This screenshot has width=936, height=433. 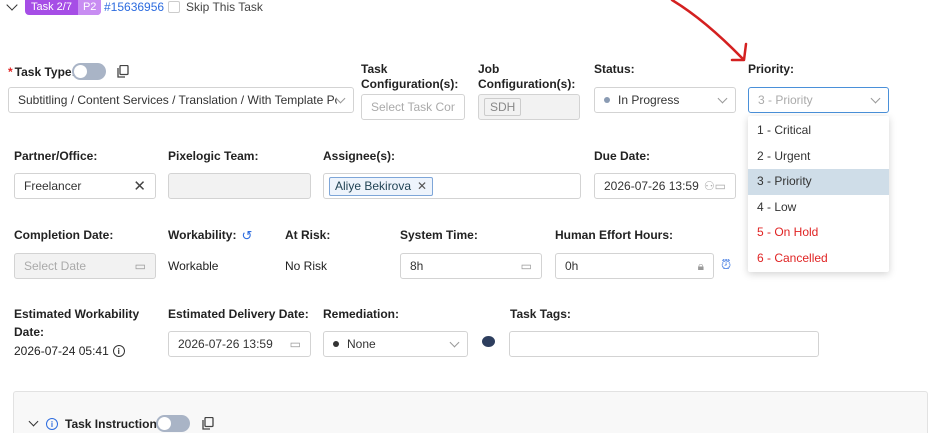 What do you see at coordinates (225, 344) in the screenshot?
I see `est-delivery-value: 2026-07-26 13:59` at bounding box center [225, 344].